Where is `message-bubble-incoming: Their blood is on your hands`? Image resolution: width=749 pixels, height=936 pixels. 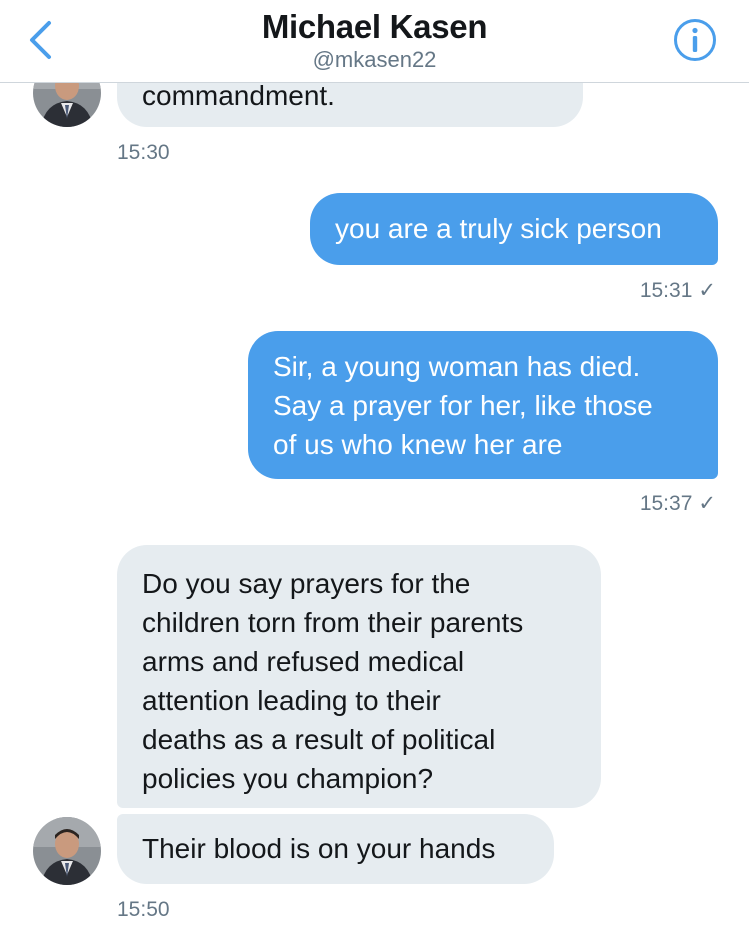 message-bubble-incoming: Their blood is on your hands is located at coordinates (335, 849).